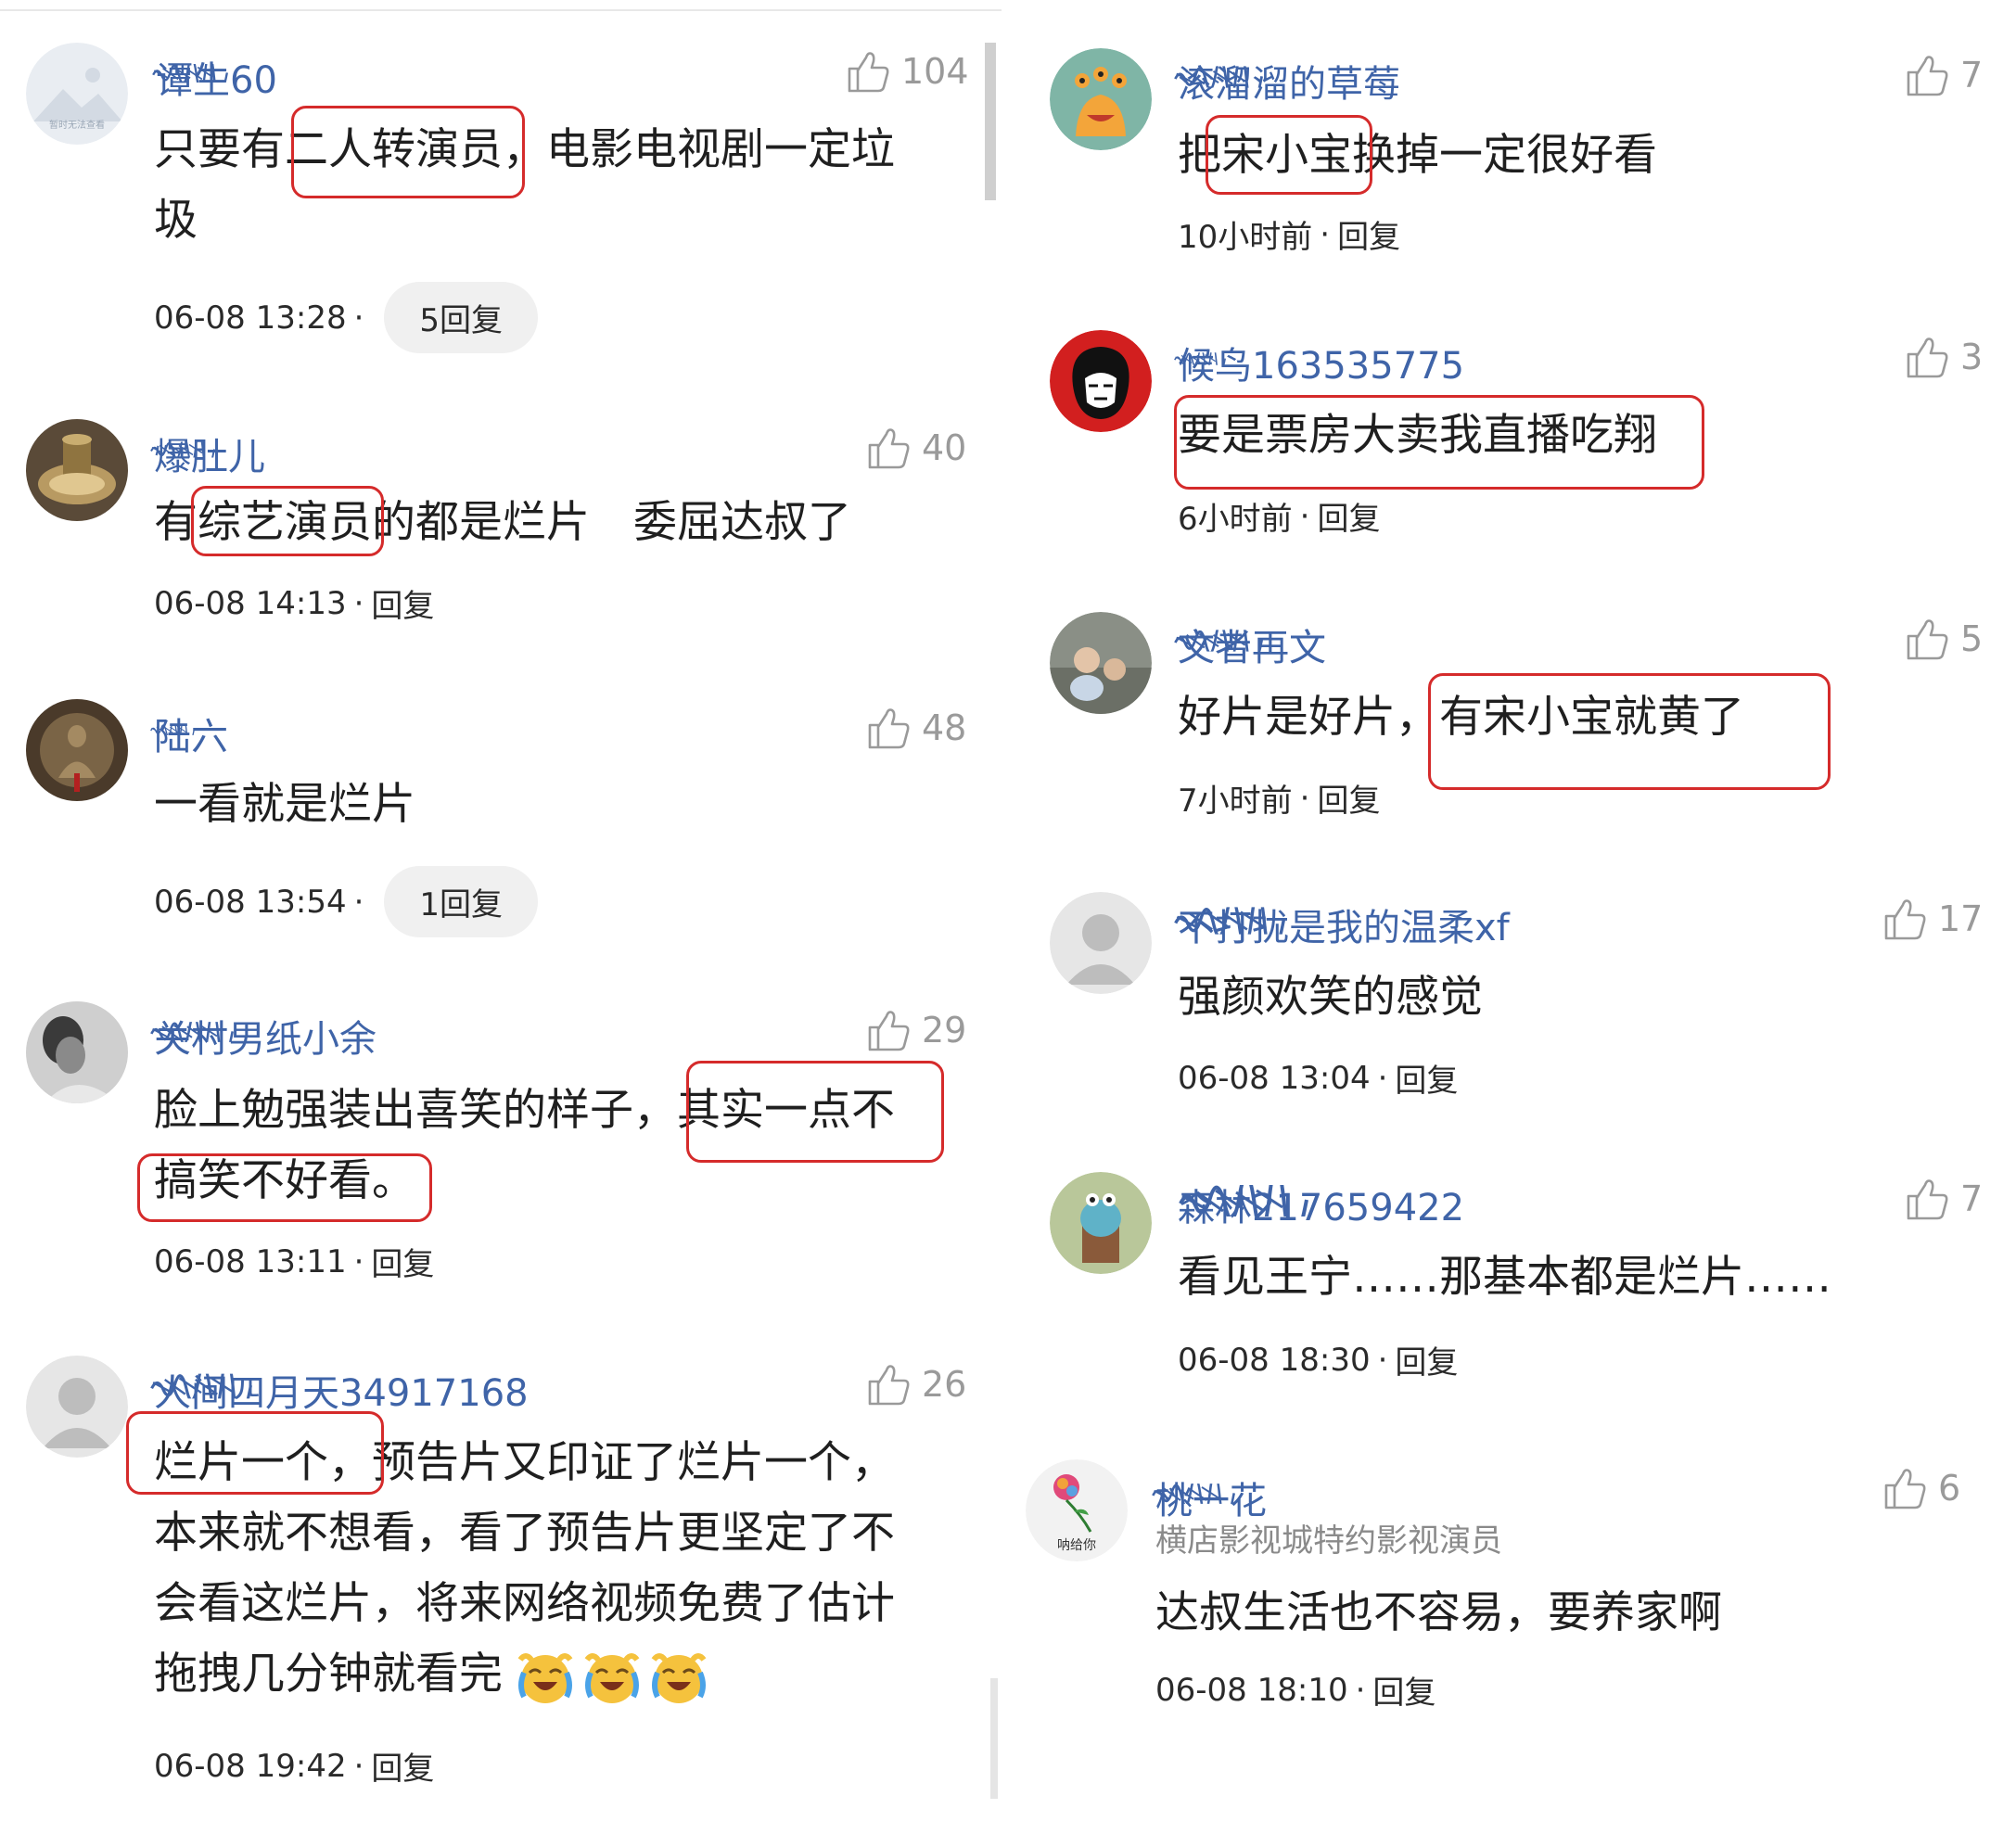 This screenshot has width=2016, height=1834. I want to click on like-count: 40, so click(944, 447).